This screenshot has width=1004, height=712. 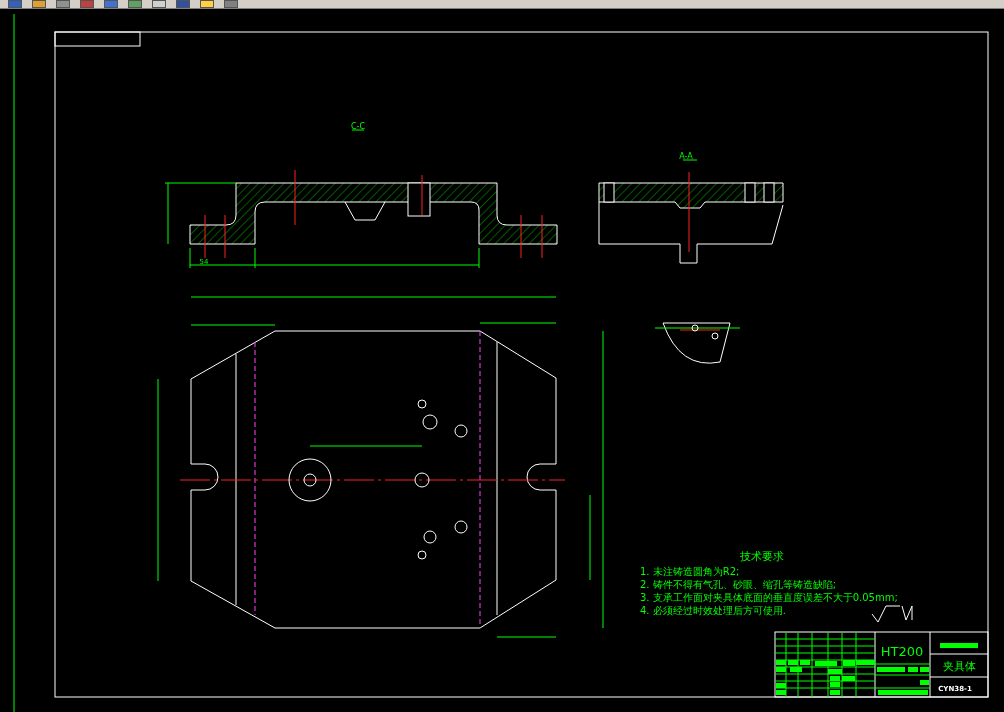 I want to click on material-text: HT200, so click(x=902, y=651).